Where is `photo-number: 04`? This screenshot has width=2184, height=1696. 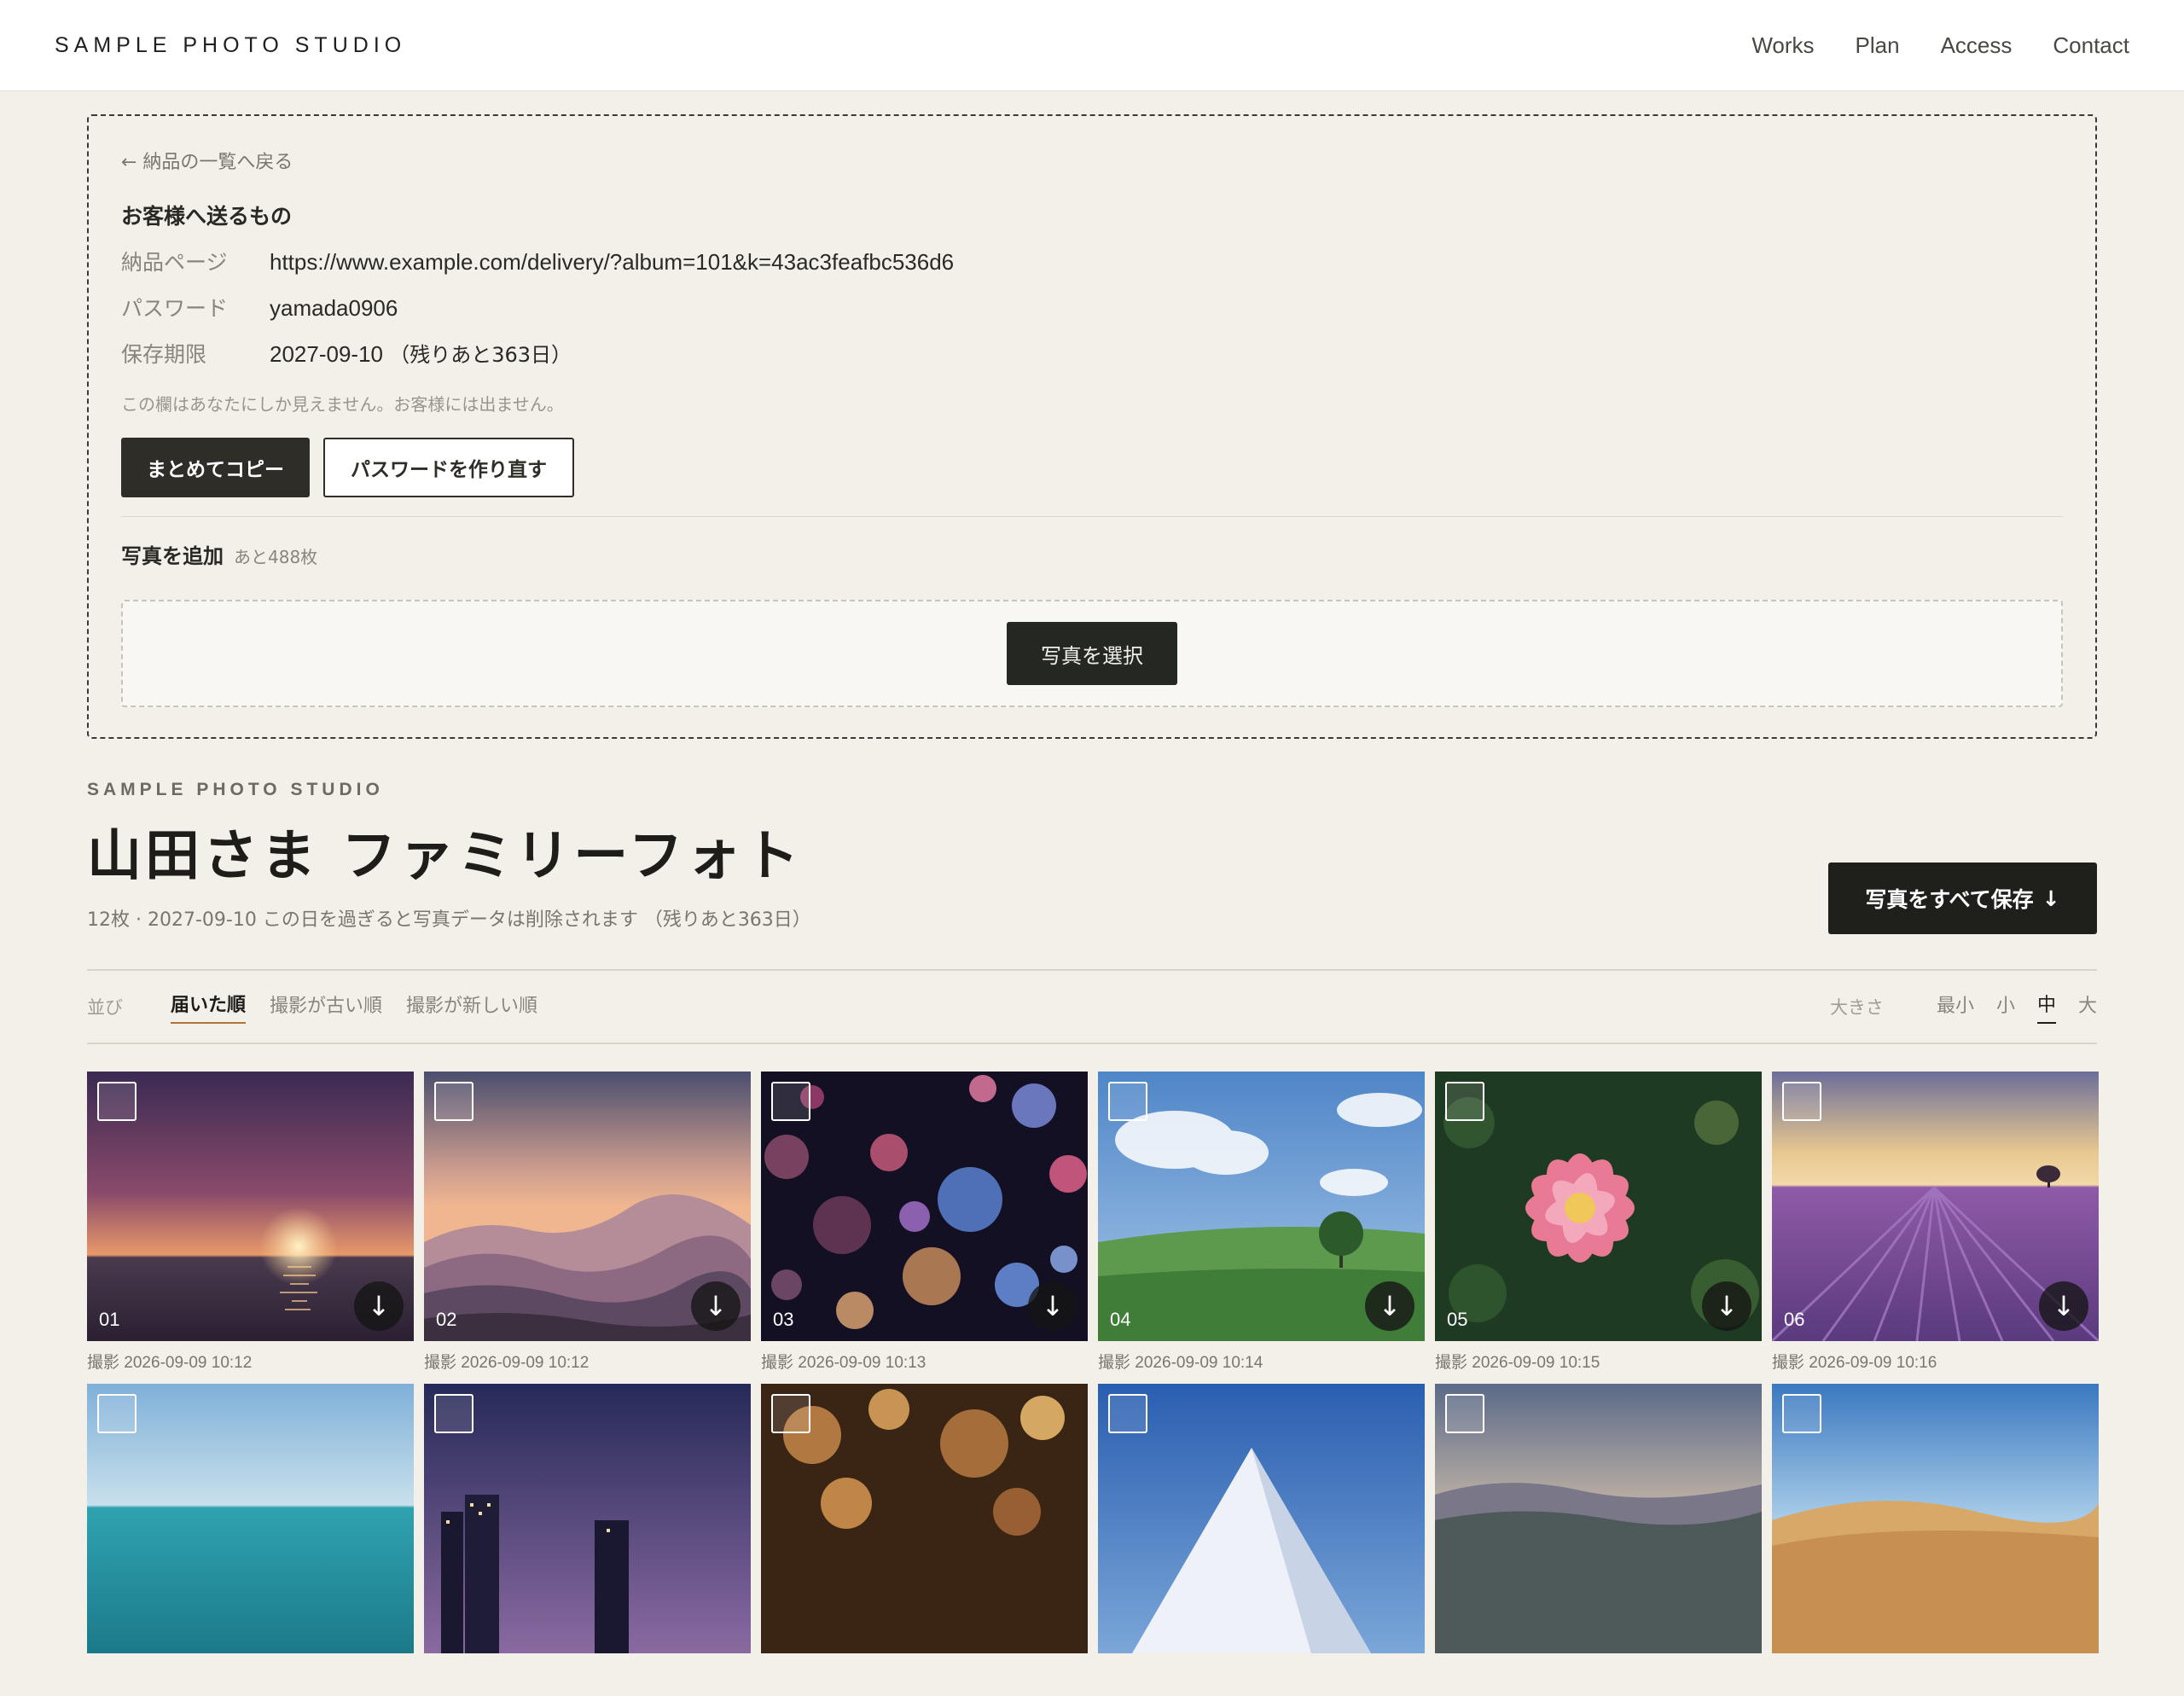
photo-number: 04 is located at coordinates (1120, 1320).